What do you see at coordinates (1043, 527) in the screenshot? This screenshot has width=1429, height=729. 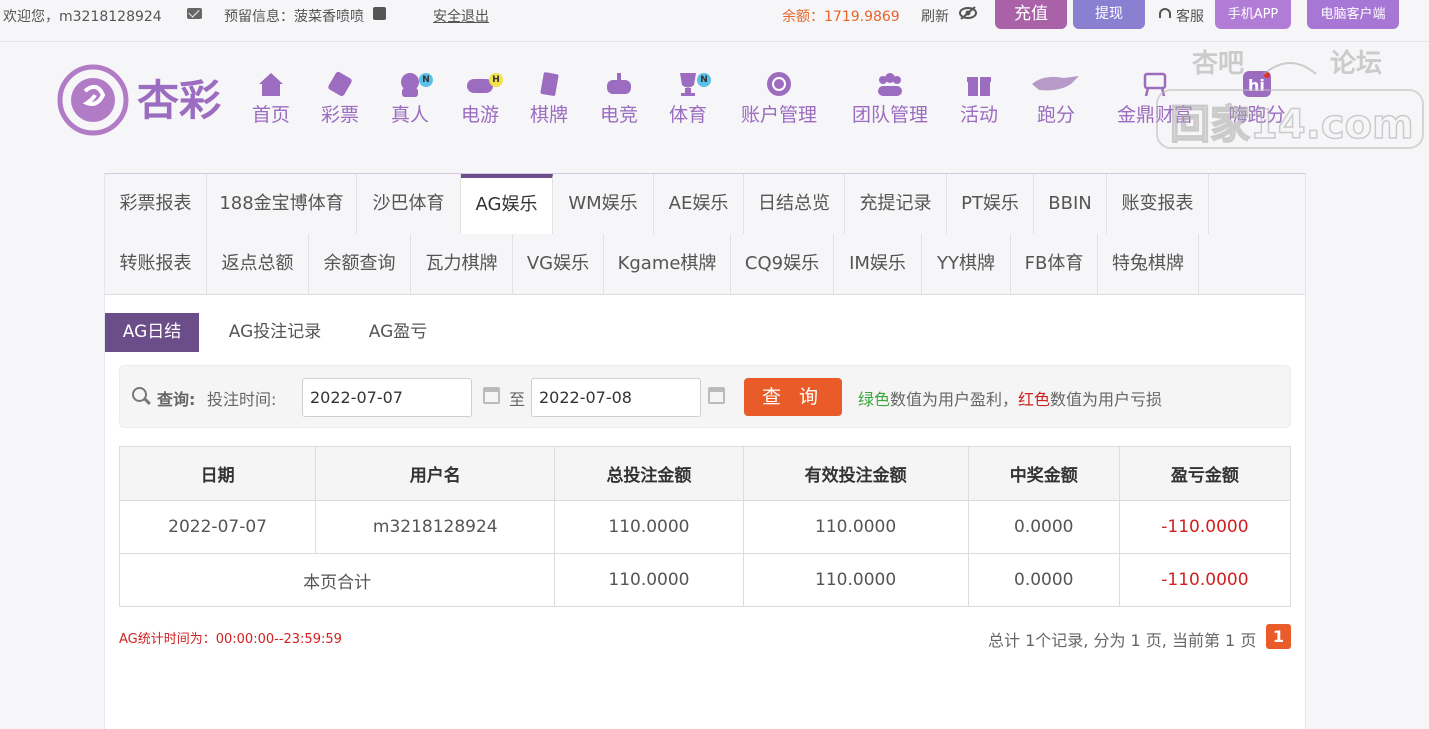 I see `cell-winning: 0.0000` at bounding box center [1043, 527].